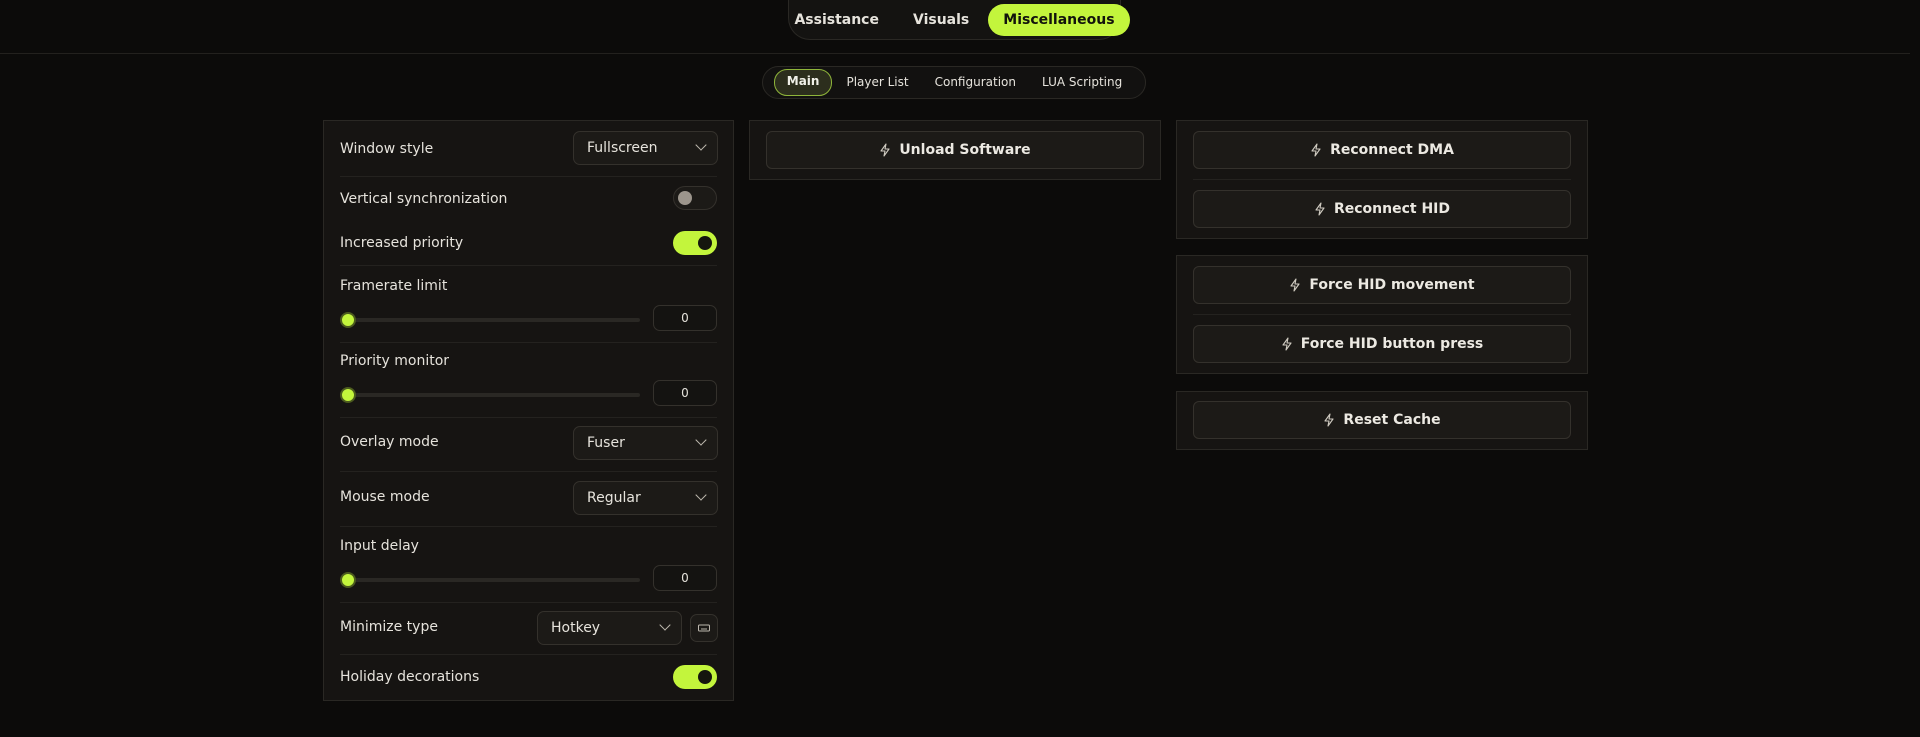 This screenshot has height=737, width=1920. I want to click on unload-panel: Unload Software, so click(955, 150).